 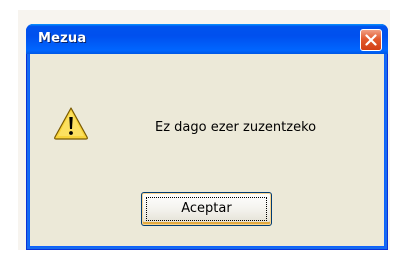 I want to click on dialog-message: Ez dago ezer zuzentzeko, so click(x=236, y=127).